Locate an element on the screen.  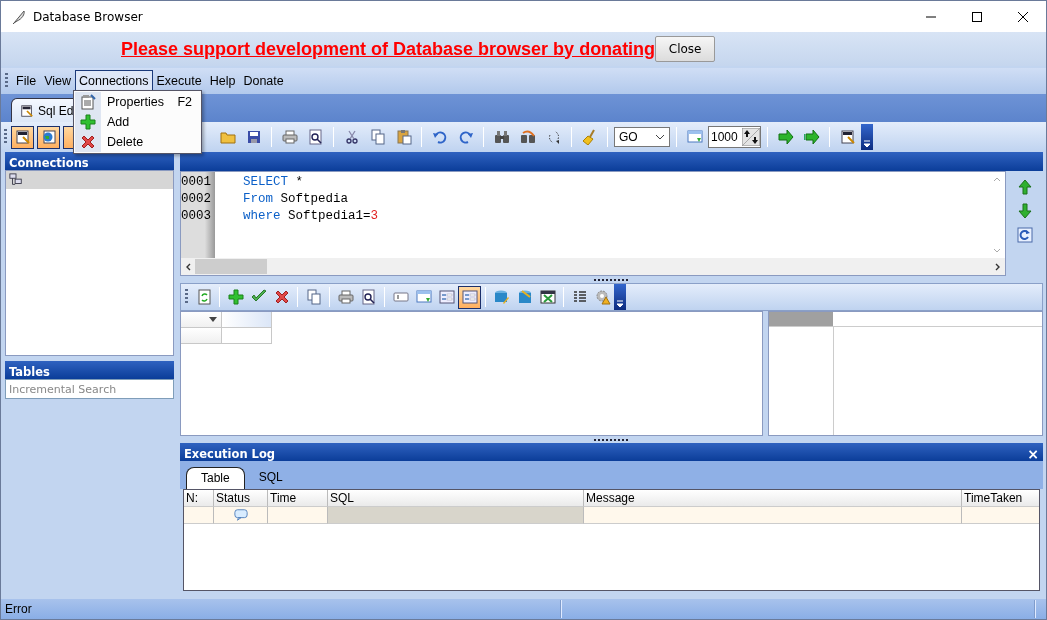
search-field: Incremental Search is located at coordinates (89, 389).